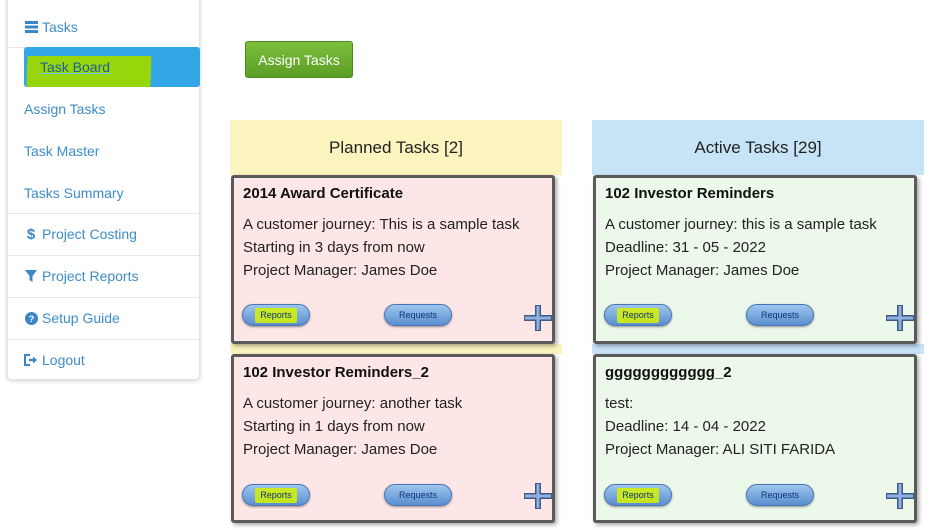  I want to click on logout-icon, so click(31, 360).